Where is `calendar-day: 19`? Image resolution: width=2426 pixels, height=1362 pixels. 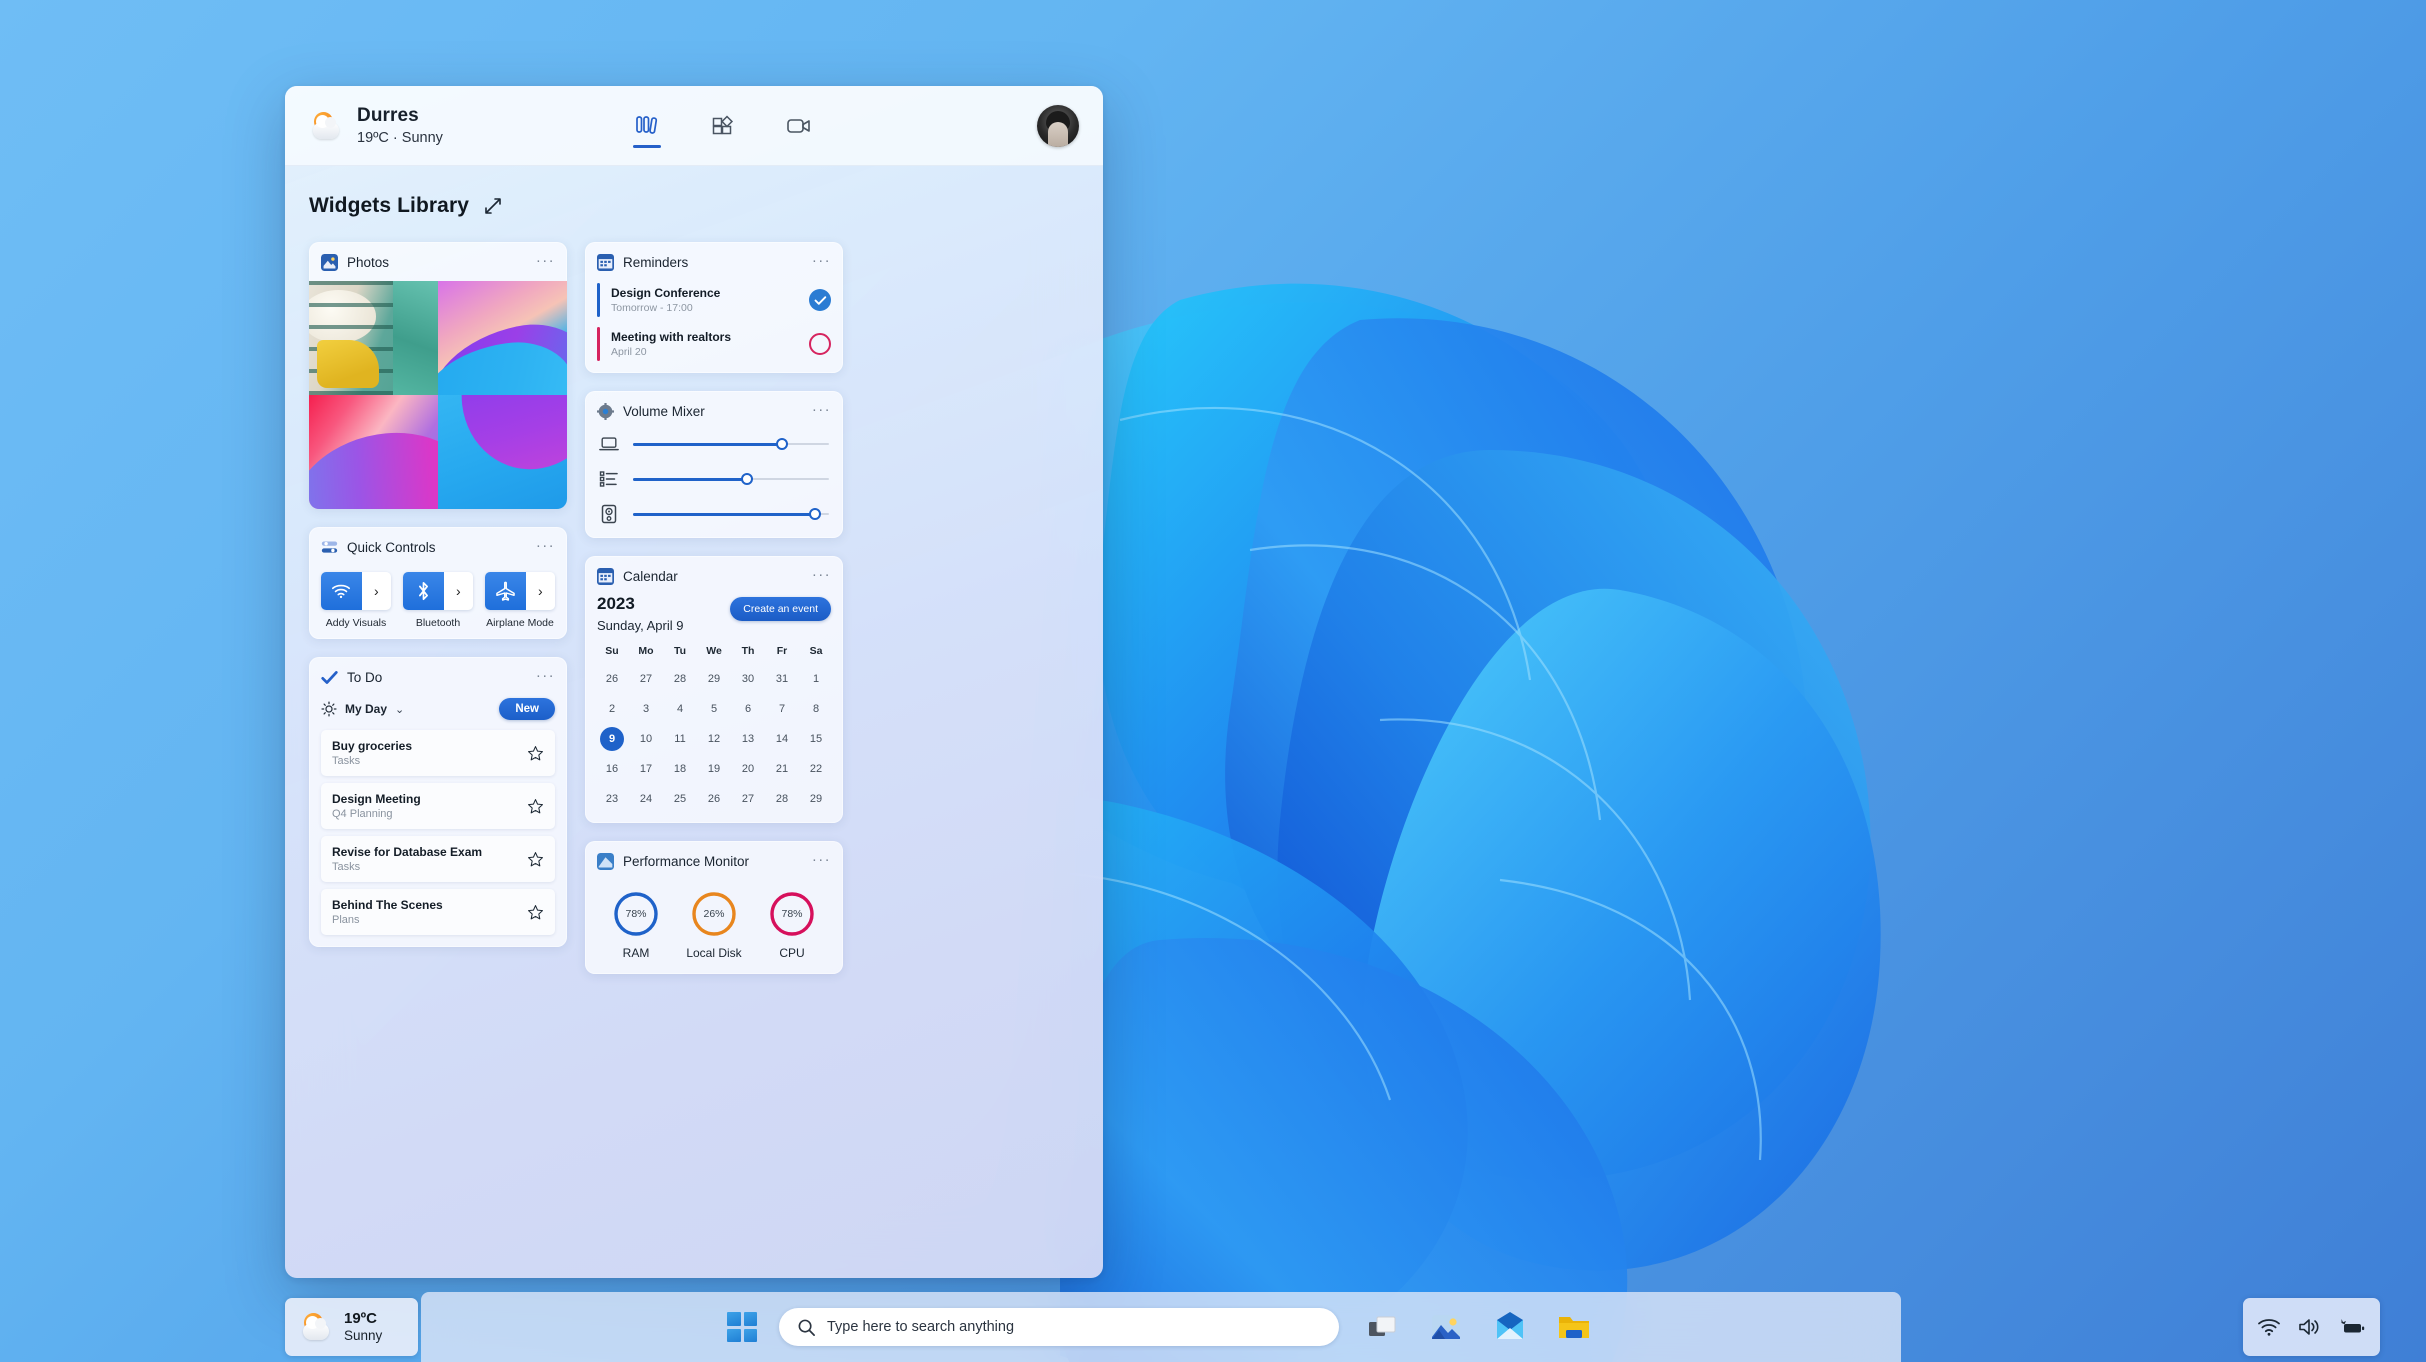 calendar-day: 19 is located at coordinates (714, 769).